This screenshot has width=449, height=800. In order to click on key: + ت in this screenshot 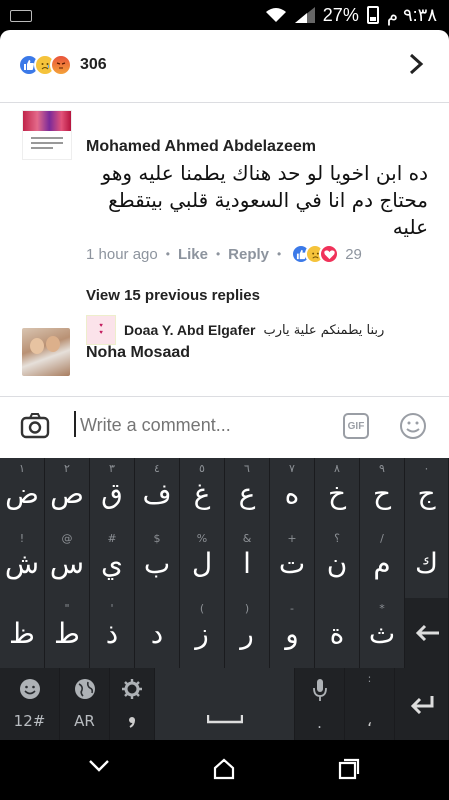, I will do `click(292, 563)`.